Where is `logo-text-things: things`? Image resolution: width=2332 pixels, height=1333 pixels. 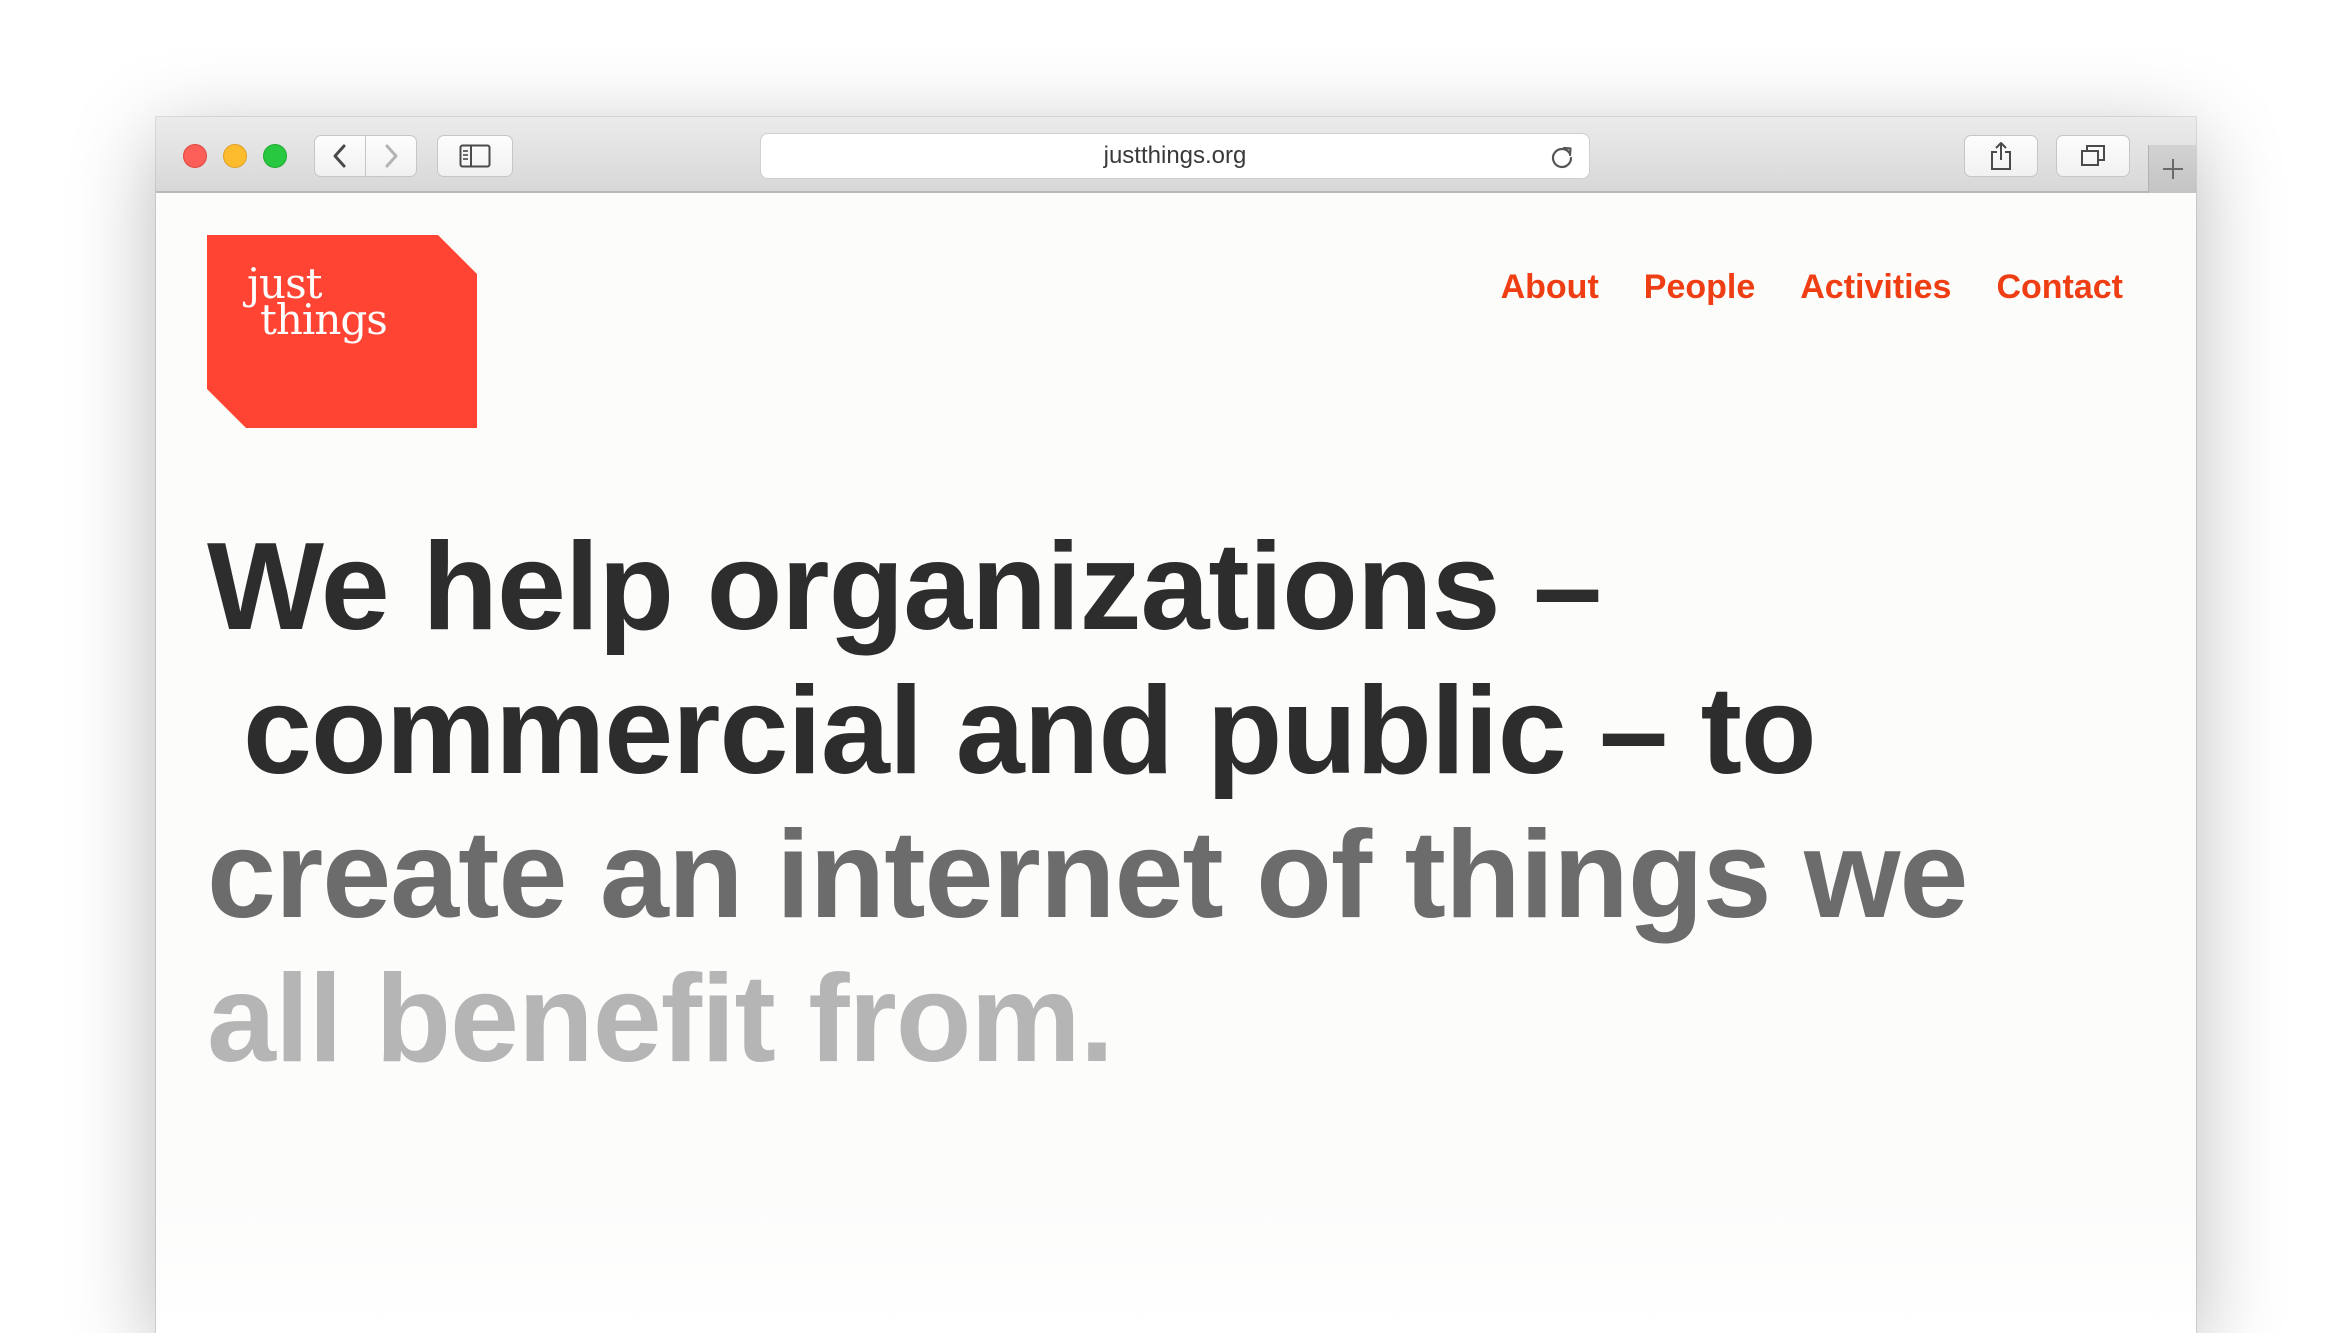 logo-text-things: things is located at coordinates (324, 319).